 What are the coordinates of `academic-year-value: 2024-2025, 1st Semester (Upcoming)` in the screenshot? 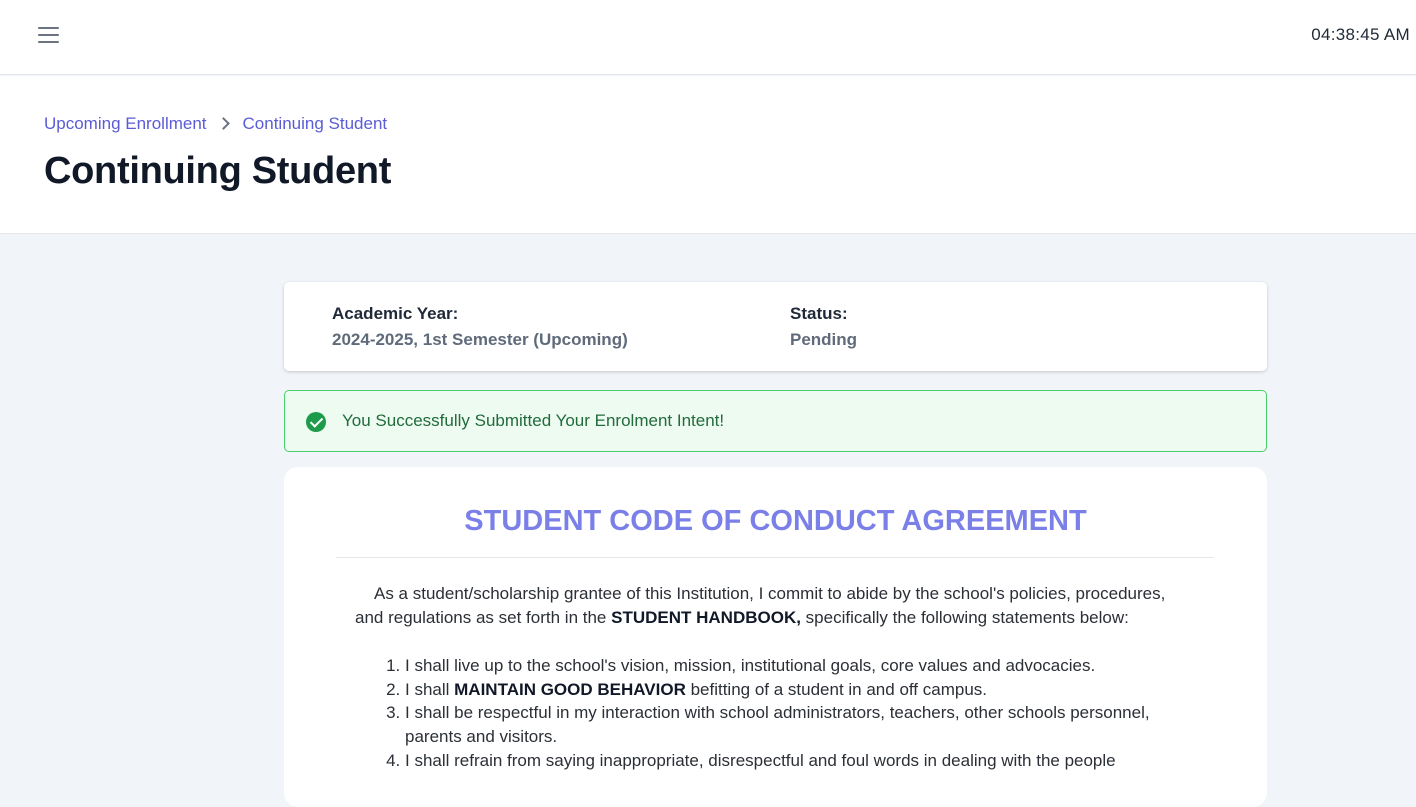 It's located at (480, 339).